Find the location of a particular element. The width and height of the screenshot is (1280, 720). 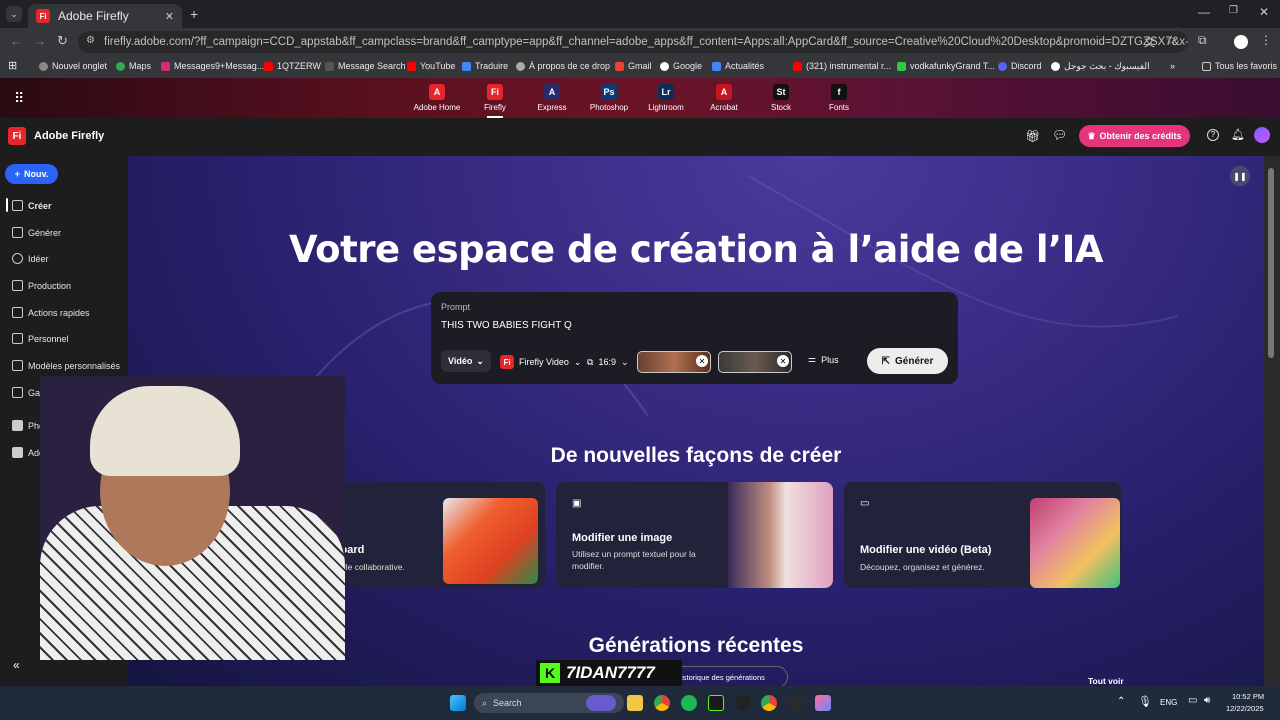

pause-animation-button: ❚❚ is located at coordinates (1240, 176).